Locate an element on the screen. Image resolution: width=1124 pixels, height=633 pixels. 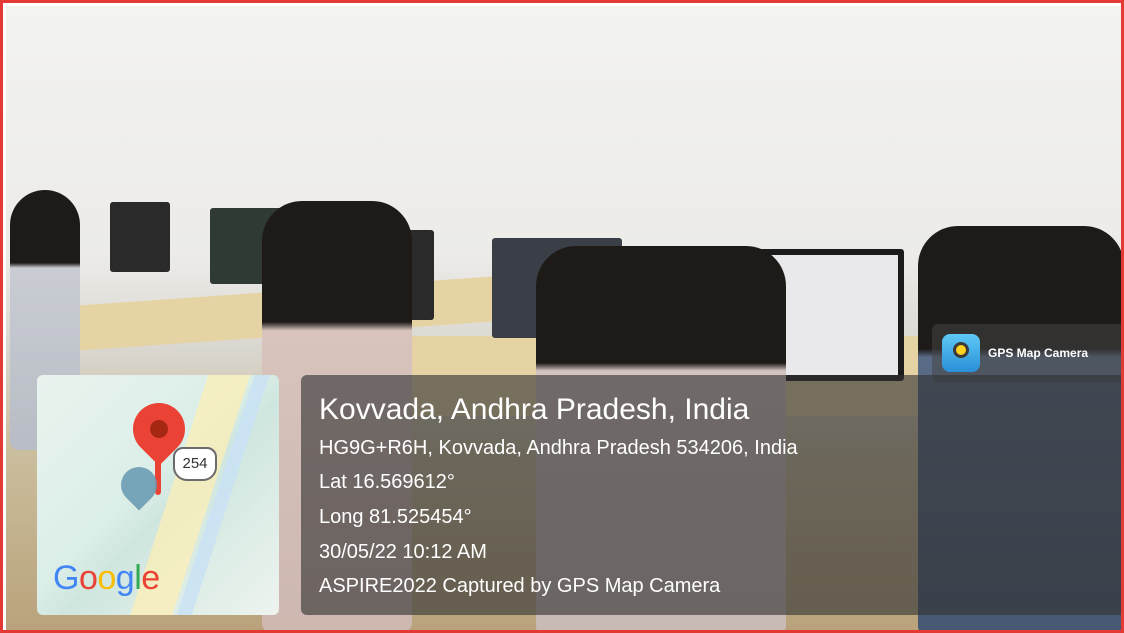
location-title: Kovvada, Andhra Pradesh, India is located at coordinates (534, 409).